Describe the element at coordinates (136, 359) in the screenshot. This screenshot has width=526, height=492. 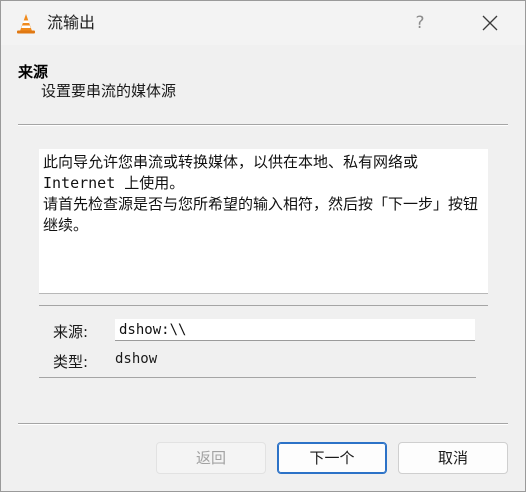
I see `type-value: dshow` at that location.